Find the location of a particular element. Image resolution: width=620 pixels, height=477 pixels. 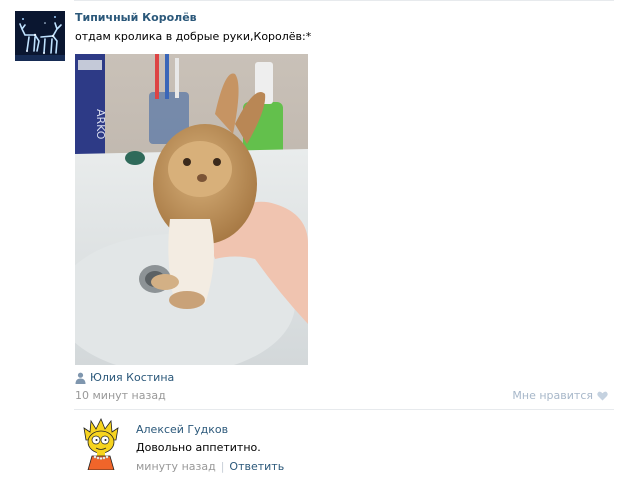

replies-divider is located at coordinates (344, 409).